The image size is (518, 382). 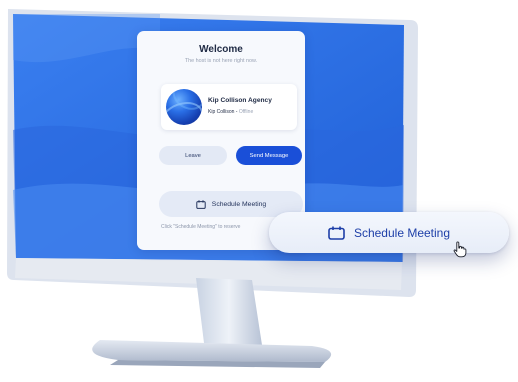 What do you see at coordinates (246, 112) in the screenshot?
I see `host-status: Offline` at bounding box center [246, 112].